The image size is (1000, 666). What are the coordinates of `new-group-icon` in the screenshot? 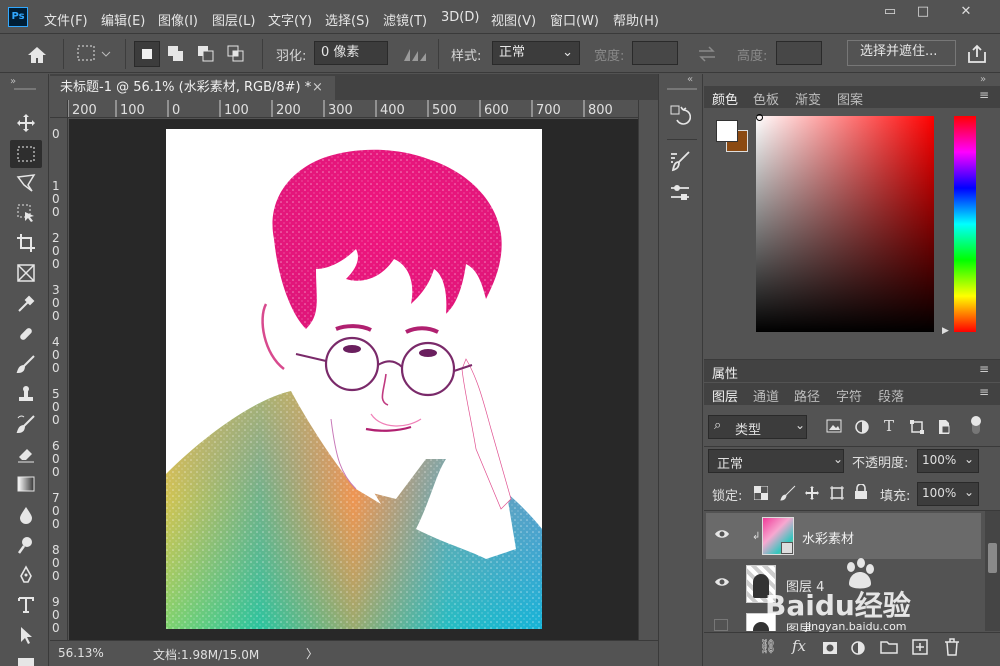 It's located at (889, 648).